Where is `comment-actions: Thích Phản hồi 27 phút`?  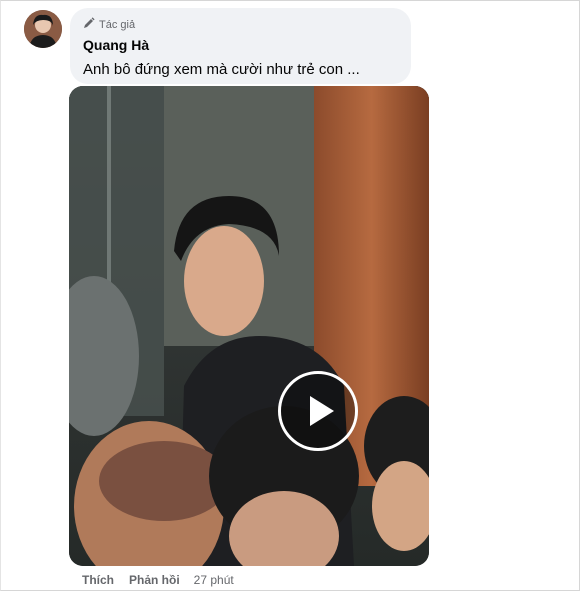
comment-actions: Thích Phản hồi 27 phút is located at coordinates (158, 580).